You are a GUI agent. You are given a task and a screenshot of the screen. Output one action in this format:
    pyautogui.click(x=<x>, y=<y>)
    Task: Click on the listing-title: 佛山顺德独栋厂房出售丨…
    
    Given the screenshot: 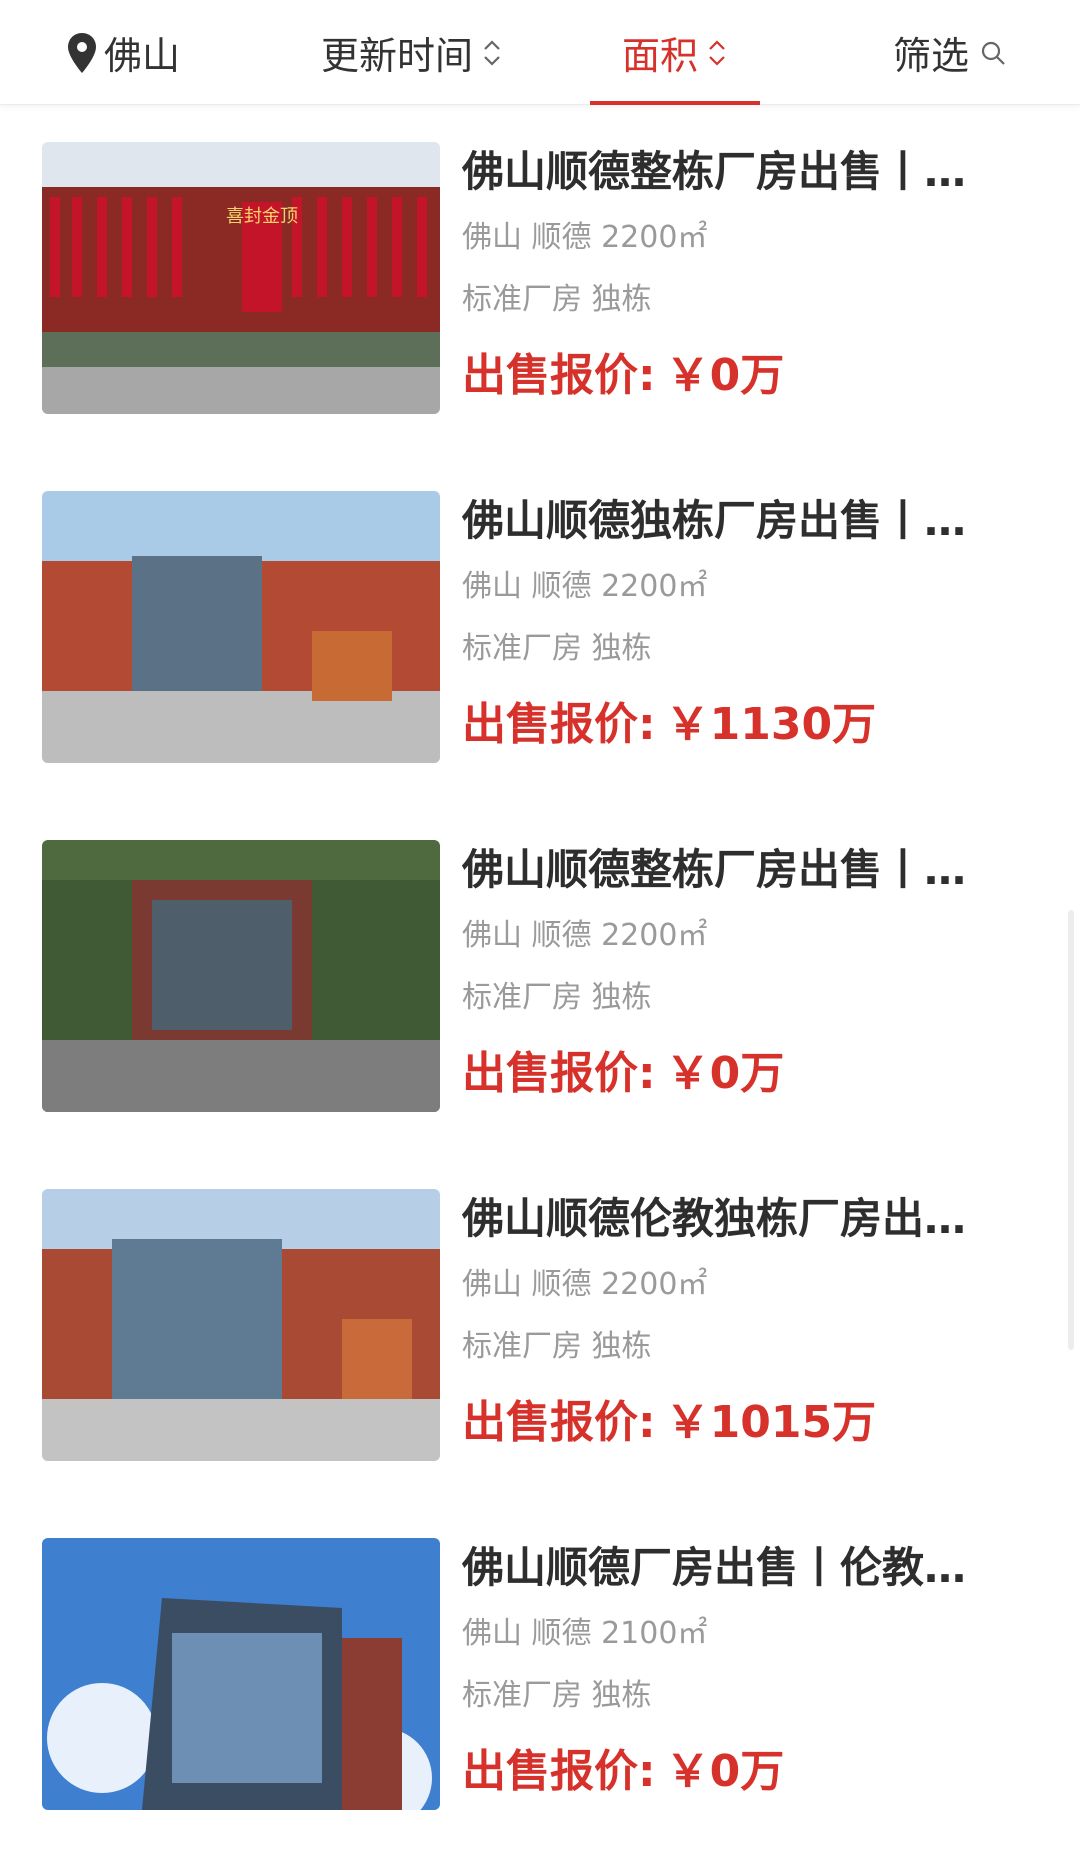 What is the action you would take?
    pyautogui.click(x=732, y=521)
    